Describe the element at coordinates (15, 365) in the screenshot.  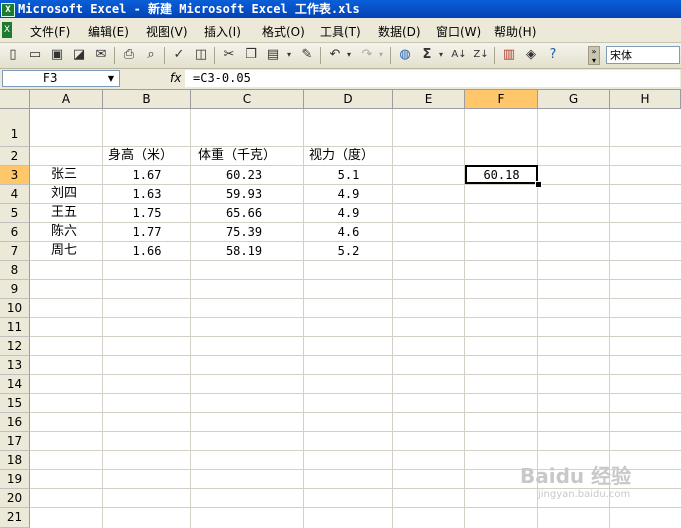
I see `row-header-13: 13` at that location.